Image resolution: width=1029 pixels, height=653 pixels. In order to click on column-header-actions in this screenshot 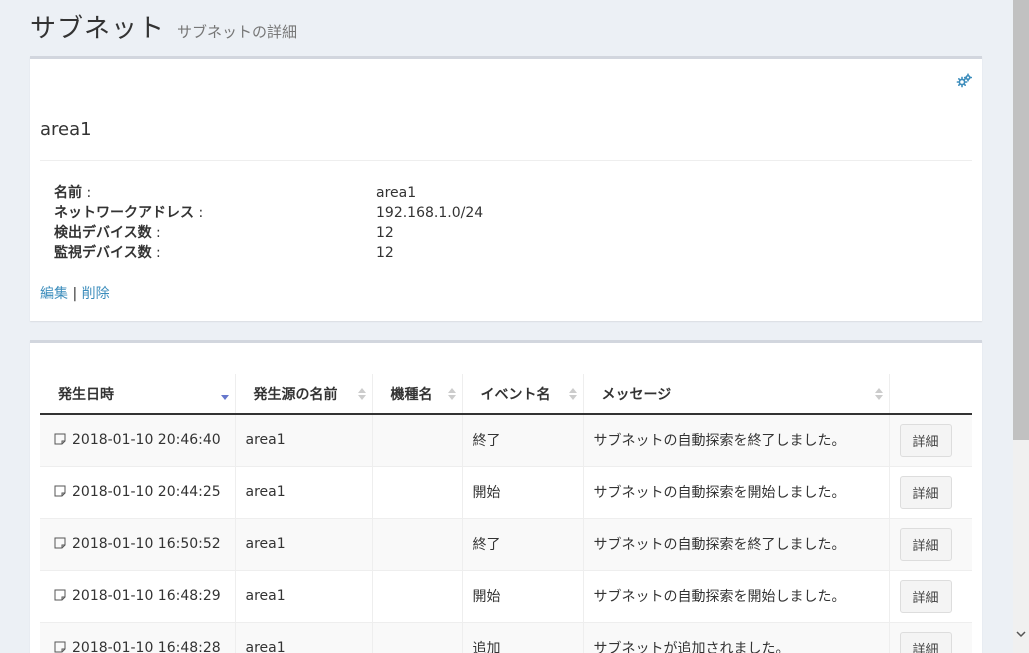, I will do `click(930, 394)`.